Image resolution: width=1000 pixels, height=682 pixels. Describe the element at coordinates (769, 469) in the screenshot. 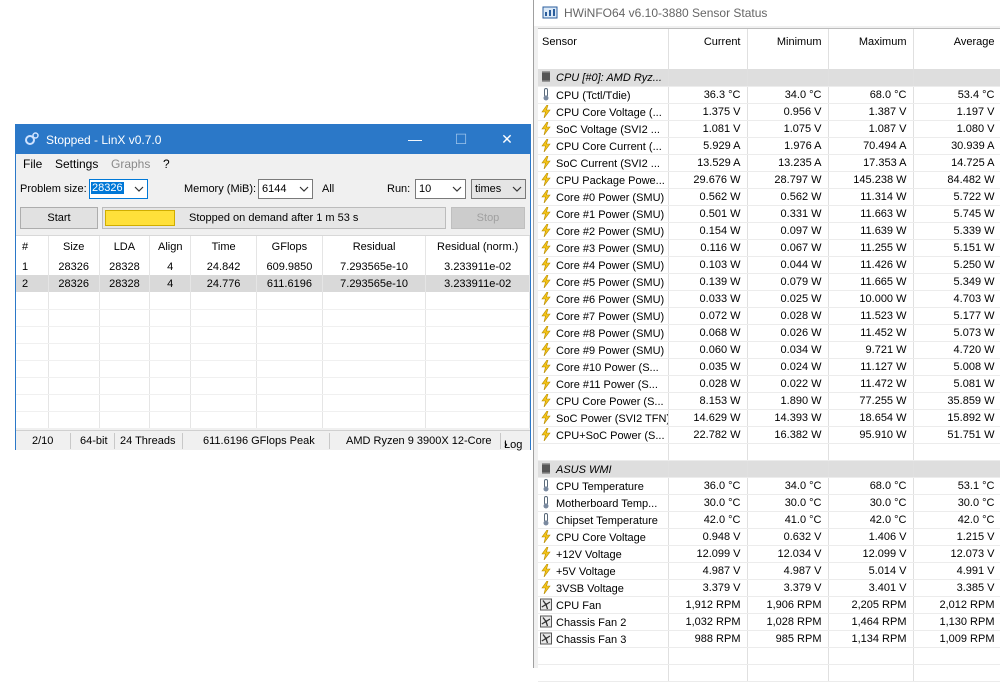

I see `sensor-group-row: ASUS WMI` at that location.